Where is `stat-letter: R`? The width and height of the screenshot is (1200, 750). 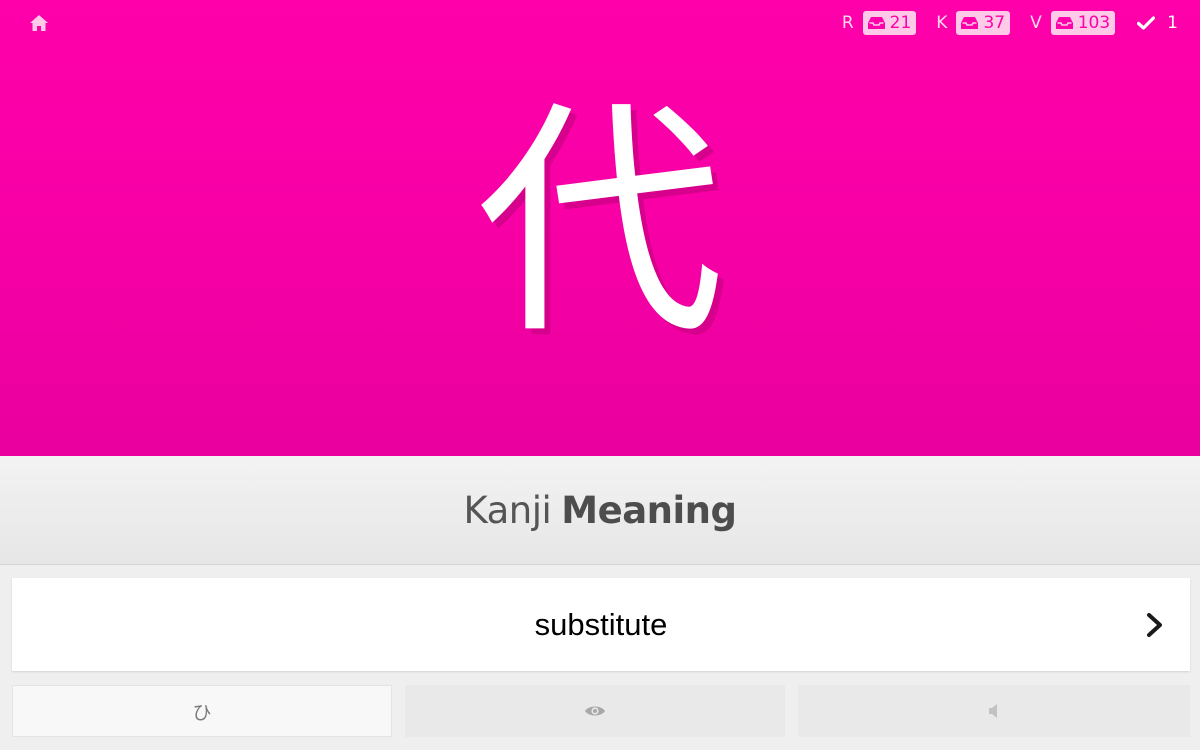 stat-letter: R is located at coordinates (847, 23).